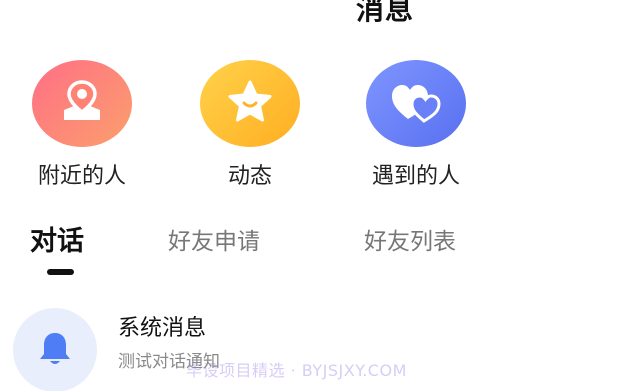  What do you see at coordinates (162, 328) in the screenshot?
I see `message-title: 系统消息` at bounding box center [162, 328].